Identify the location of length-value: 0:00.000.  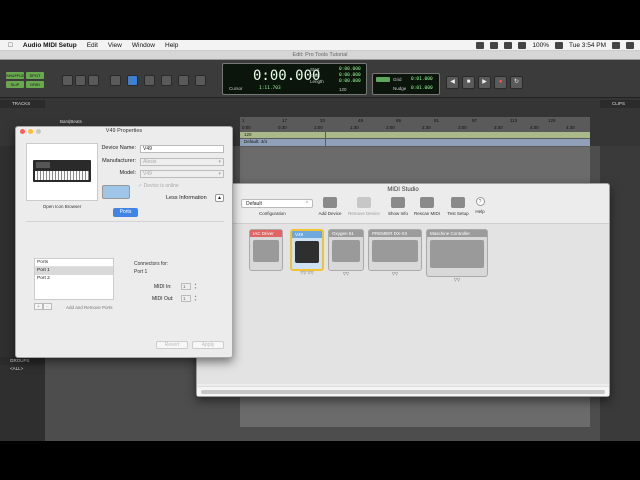
(350, 82).